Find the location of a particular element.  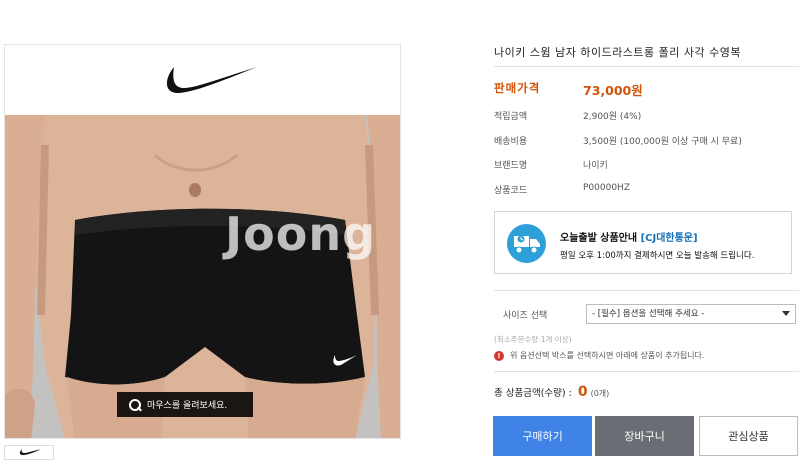

spec-value: 3,500원 (100,000원 이상 구매 시 무료) is located at coordinates (662, 142).